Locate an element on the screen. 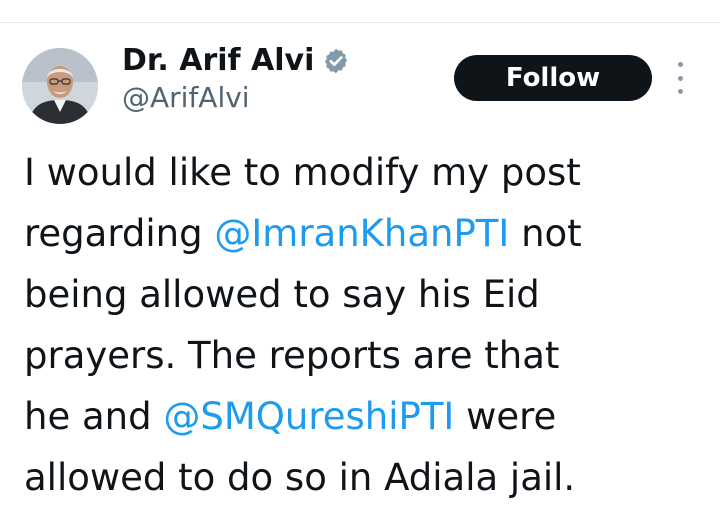 The height and width of the screenshot is (523, 720). follow-button: Follow is located at coordinates (553, 78).